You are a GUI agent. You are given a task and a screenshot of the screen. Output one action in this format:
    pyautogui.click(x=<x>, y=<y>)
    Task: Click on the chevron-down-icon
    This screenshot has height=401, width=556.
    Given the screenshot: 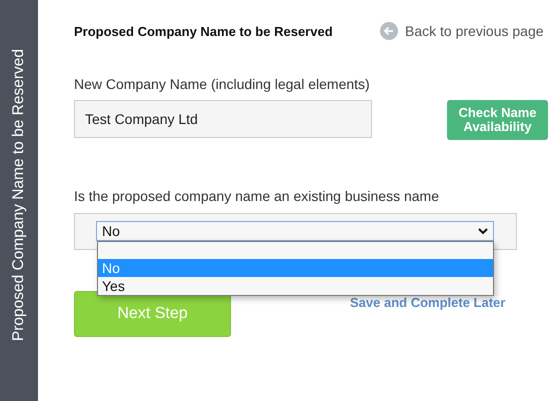 What is the action you would take?
    pyautogui.click(x=483, y=231)
    